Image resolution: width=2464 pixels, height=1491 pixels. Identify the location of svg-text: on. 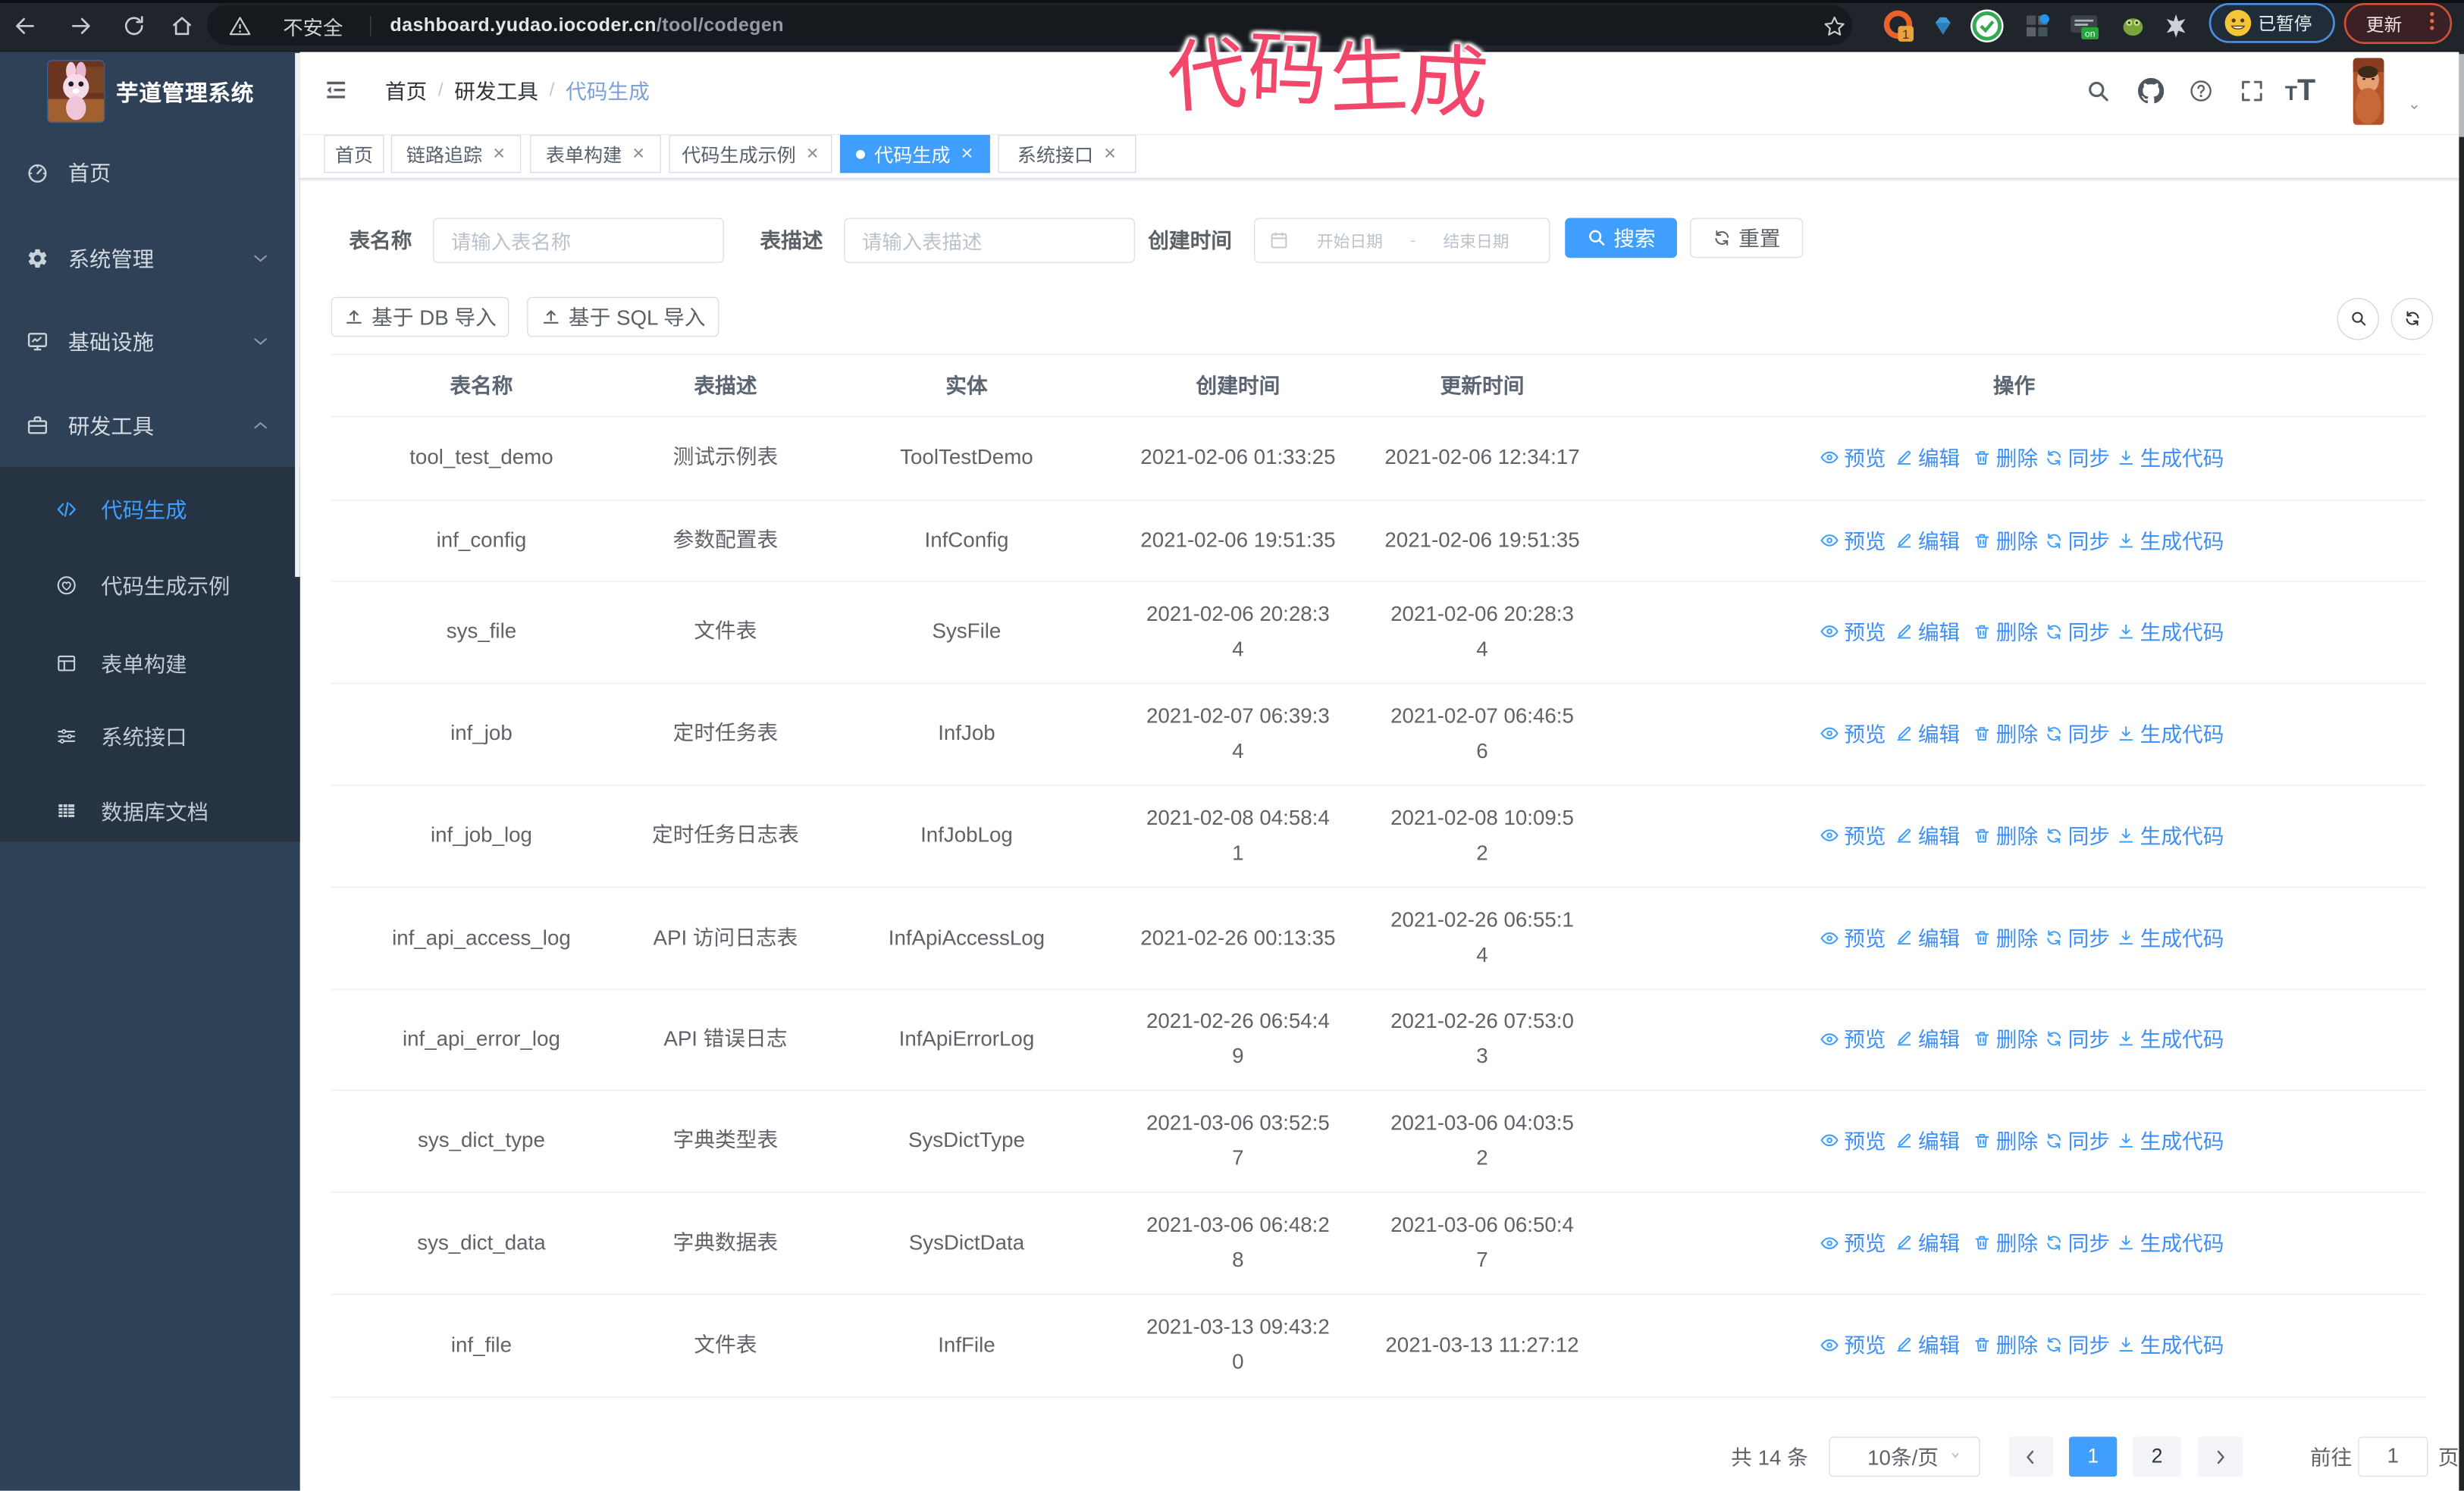
(2090, 33).